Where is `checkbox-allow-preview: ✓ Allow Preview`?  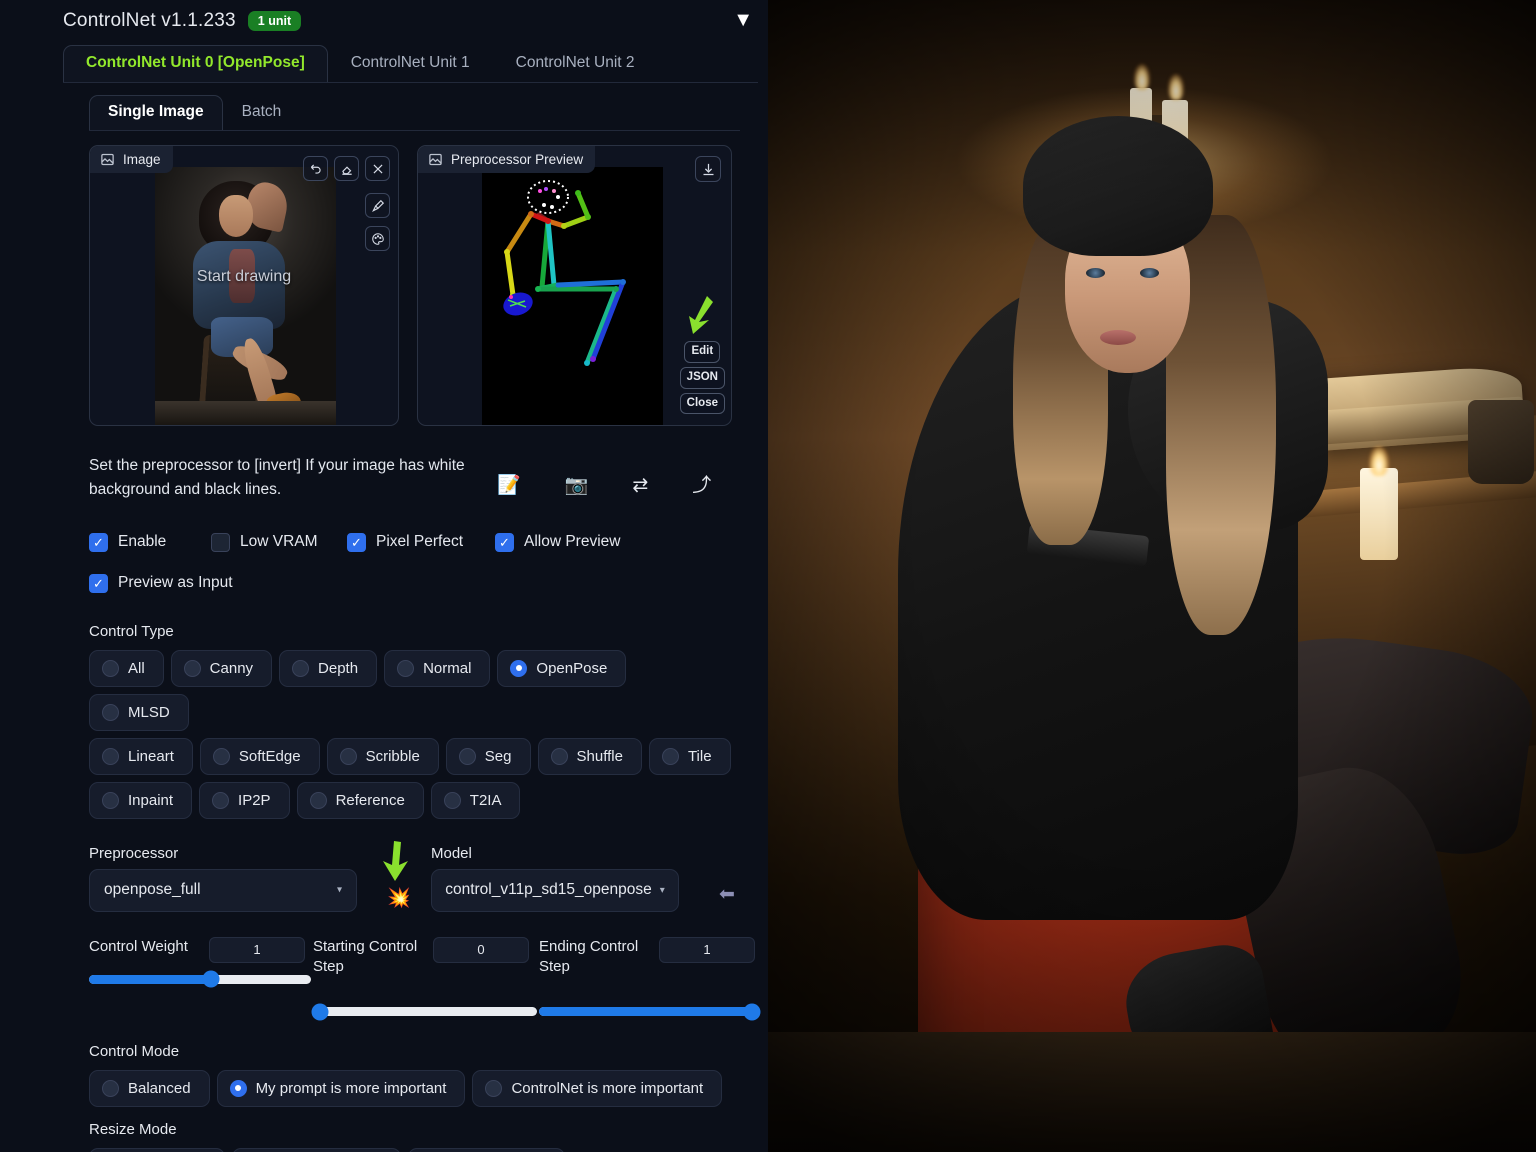 checkbox-allow-preview: ✓ Allow Preview is located at coordinates (557, 542).